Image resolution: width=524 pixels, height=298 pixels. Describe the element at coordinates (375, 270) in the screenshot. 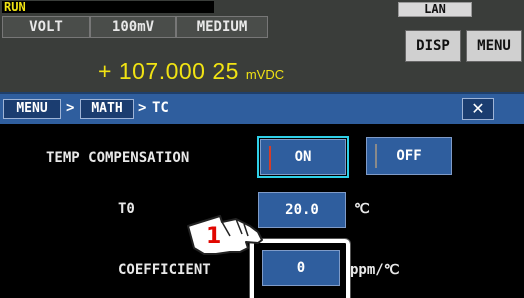

I see `coefficient-unit: ppm/℃` at that location.